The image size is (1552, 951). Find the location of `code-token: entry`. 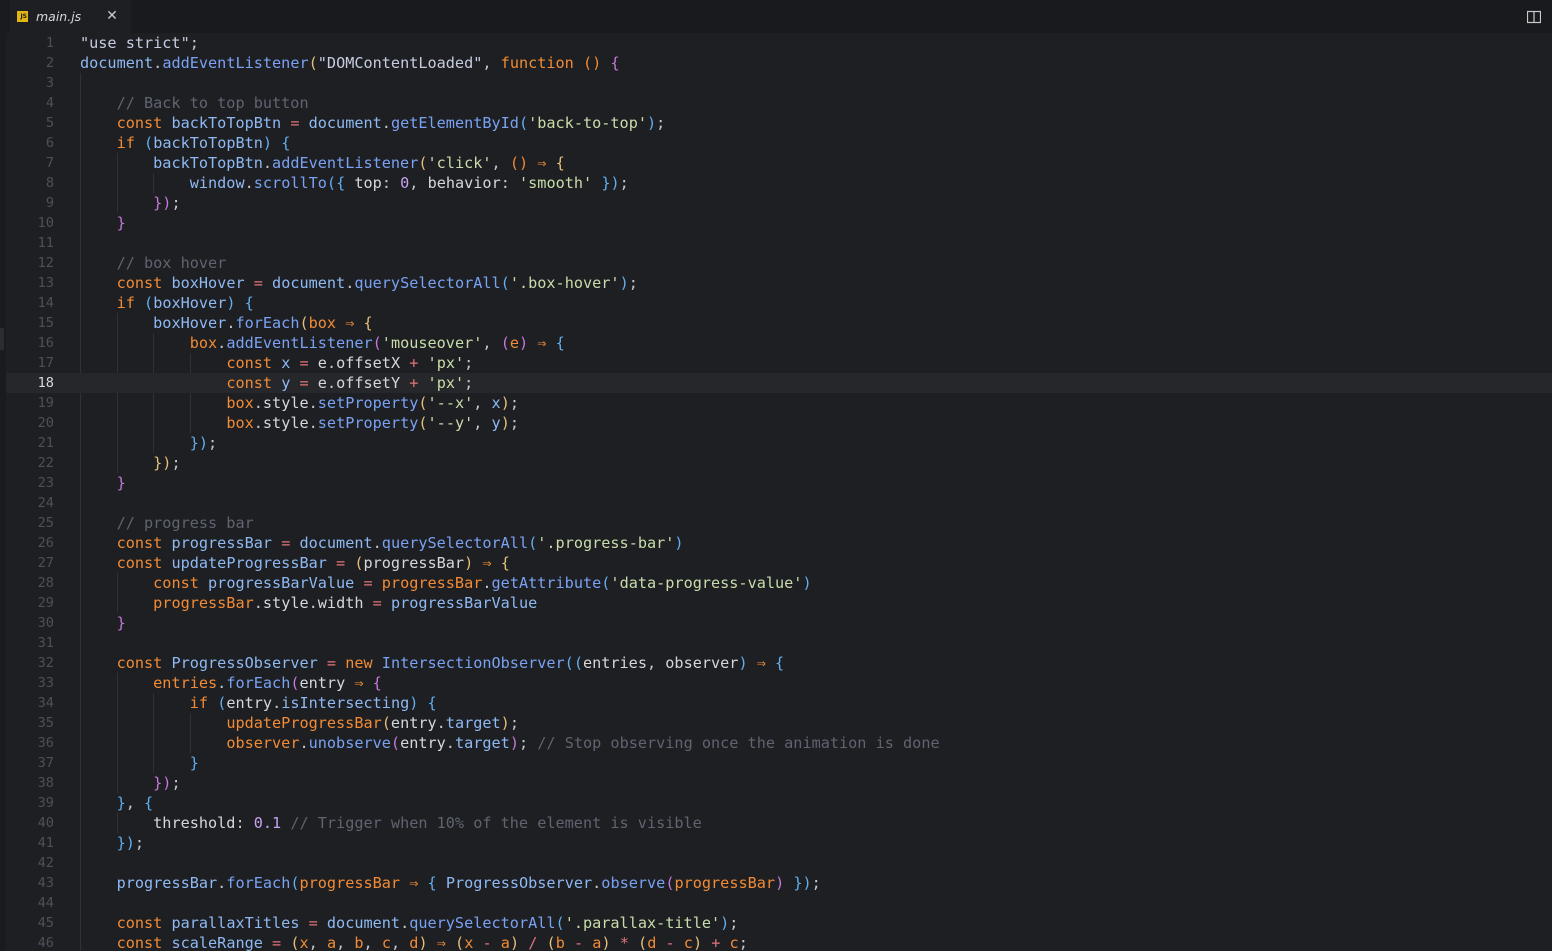

code-token: entry is located at coordinates (322, 683).